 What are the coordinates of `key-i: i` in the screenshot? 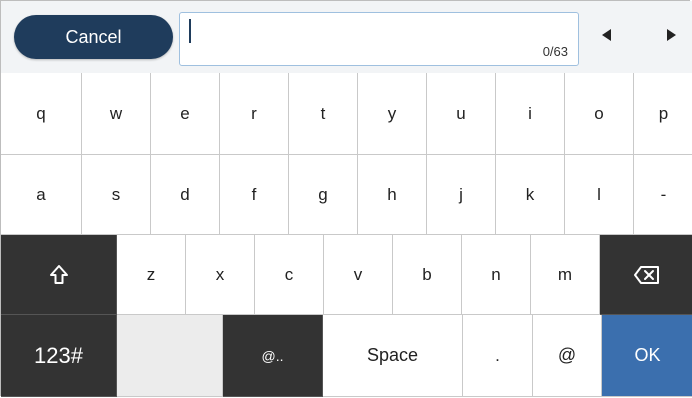 It's located at (530, 114).